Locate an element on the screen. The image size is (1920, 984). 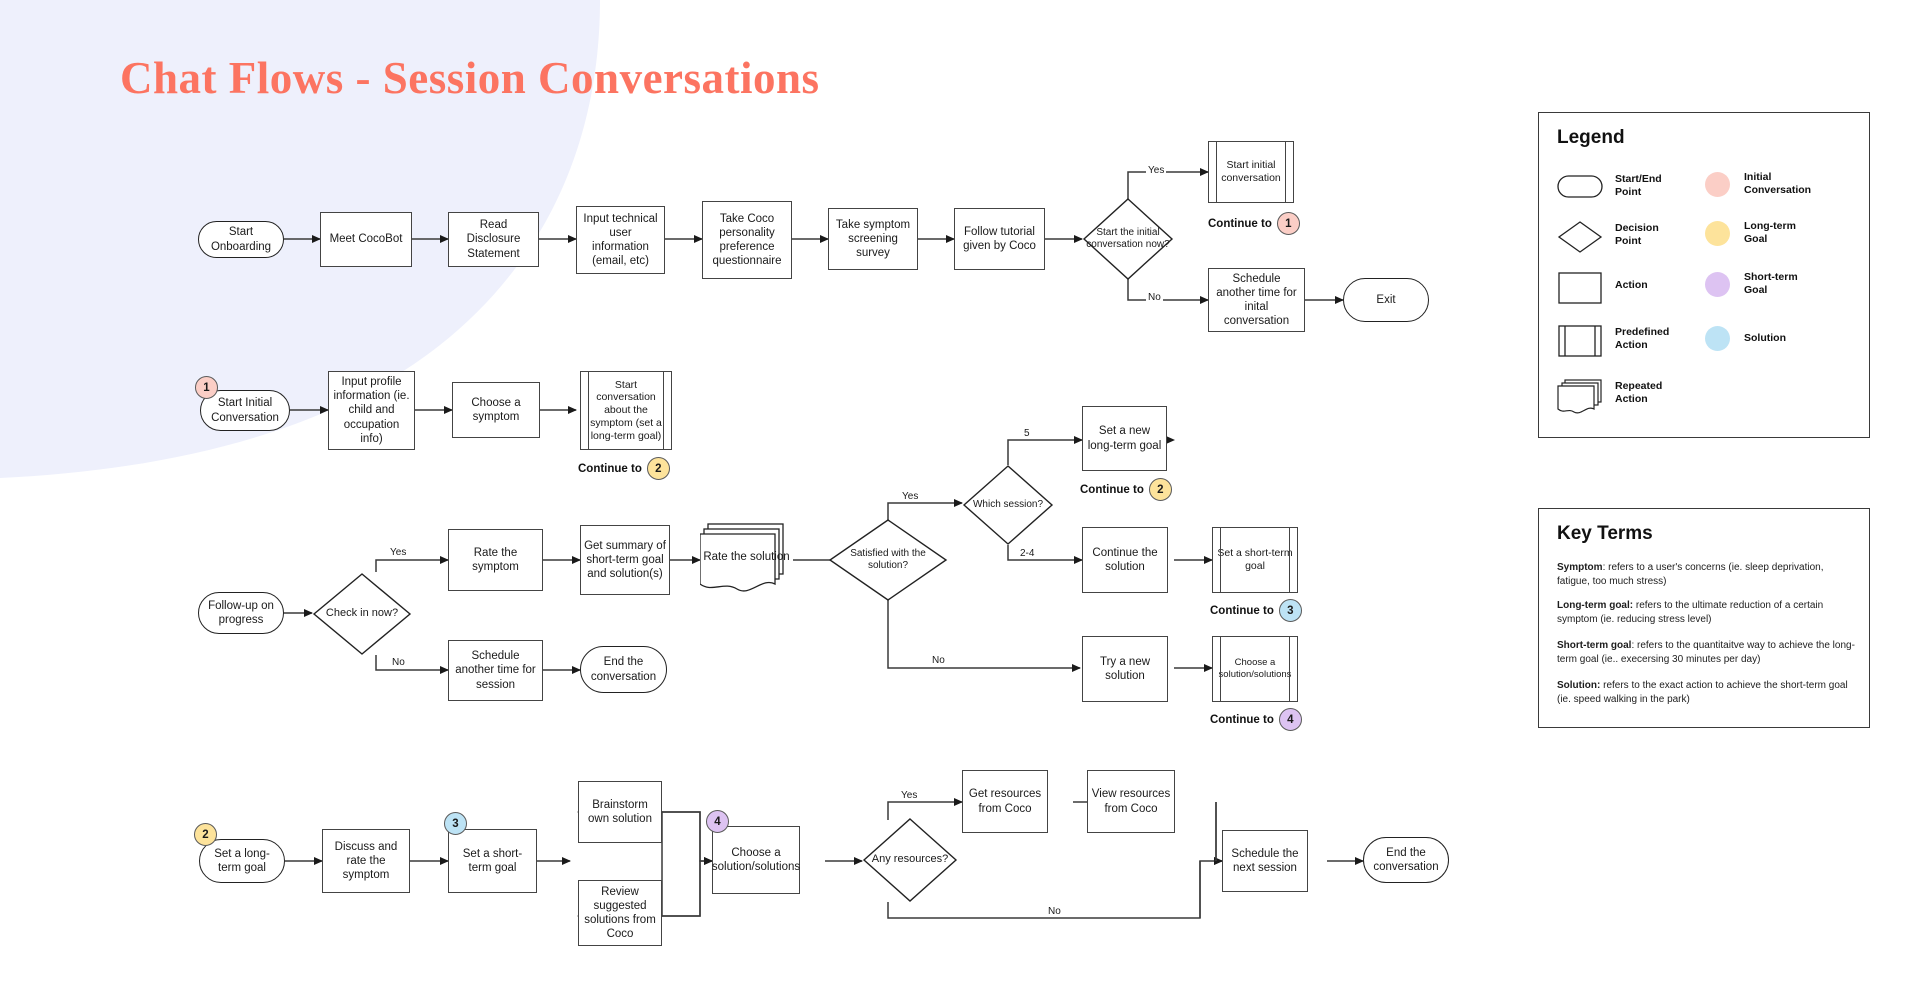
terminal-shape-icon is located at coordinates (1580, 186).